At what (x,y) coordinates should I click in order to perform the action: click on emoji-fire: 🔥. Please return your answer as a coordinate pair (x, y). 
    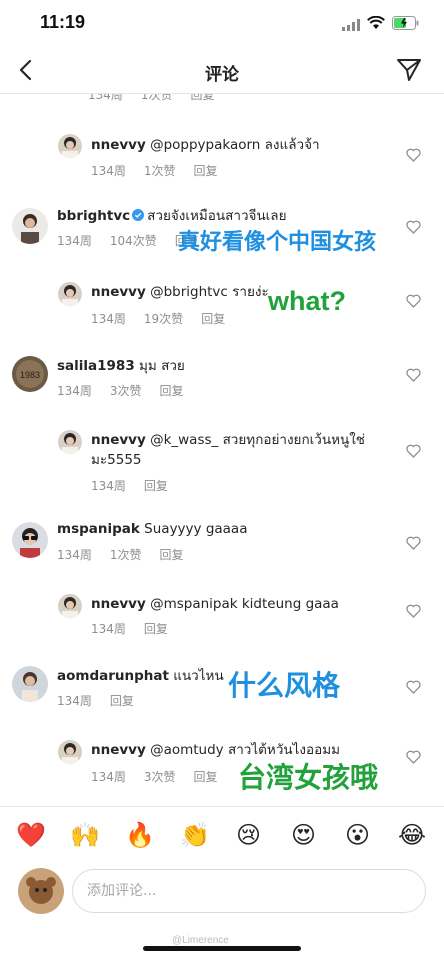
    Looking at the image, I should click on (140, 835).